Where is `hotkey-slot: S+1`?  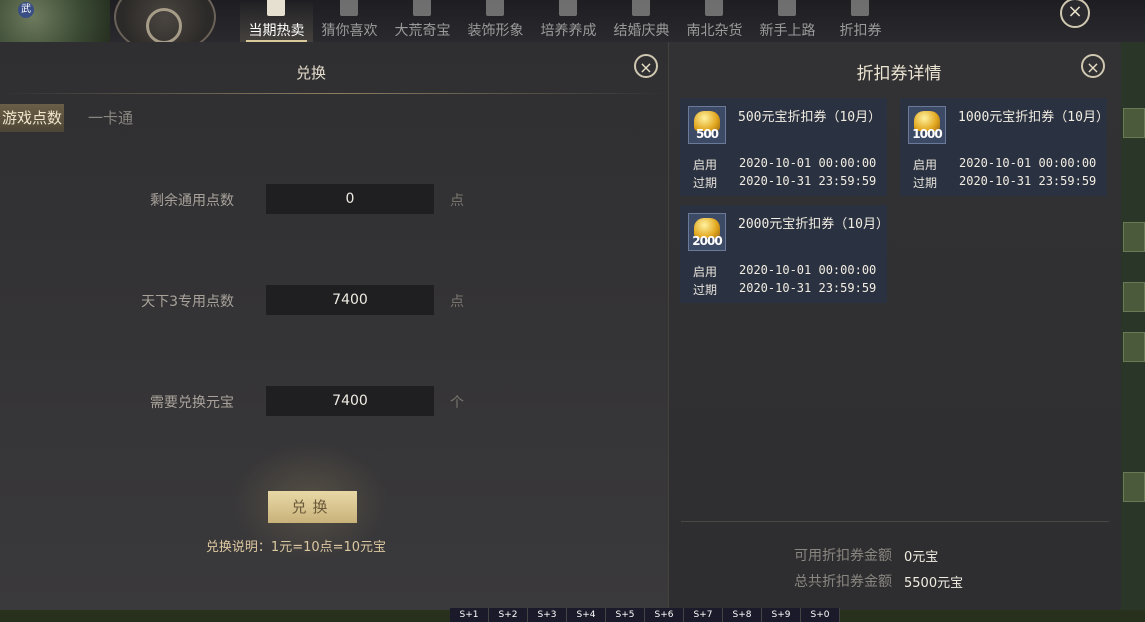
hotkey-slot: S+1 is located at coordinates (469, 615).